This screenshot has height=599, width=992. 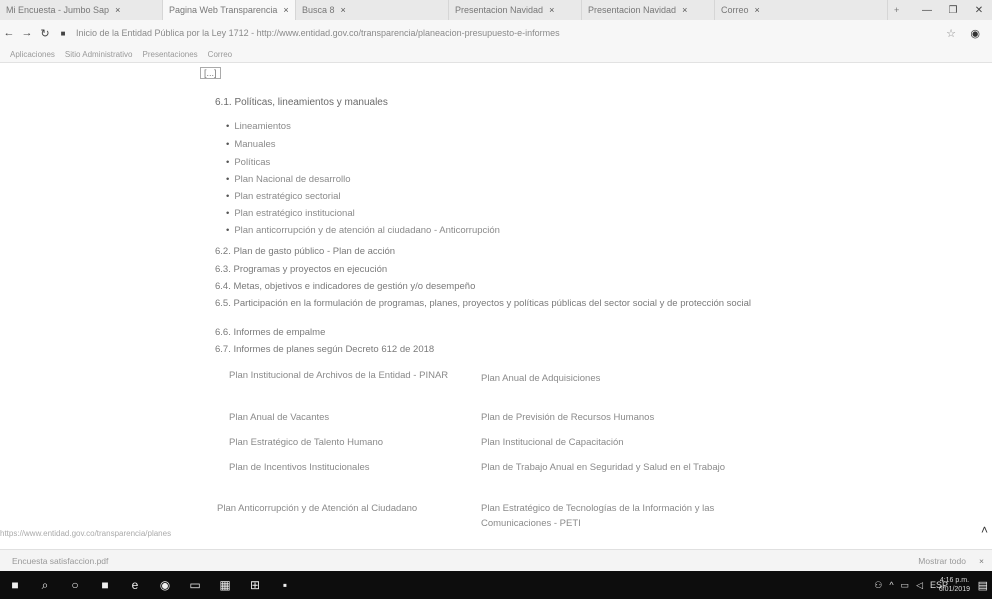 I want to click on section-heading: 6.1. Políticas, lineamientos y manuales, so click(x=301, y=102).